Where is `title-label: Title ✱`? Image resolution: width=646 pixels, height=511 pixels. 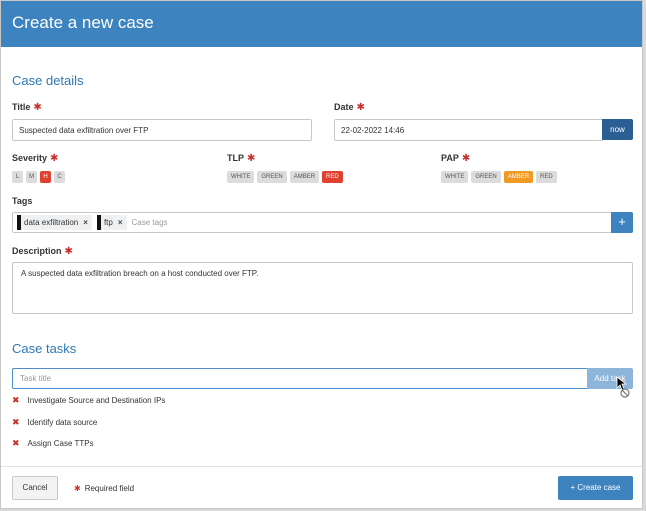
title-label: Title ✱ is located at coordinates (27, 107).